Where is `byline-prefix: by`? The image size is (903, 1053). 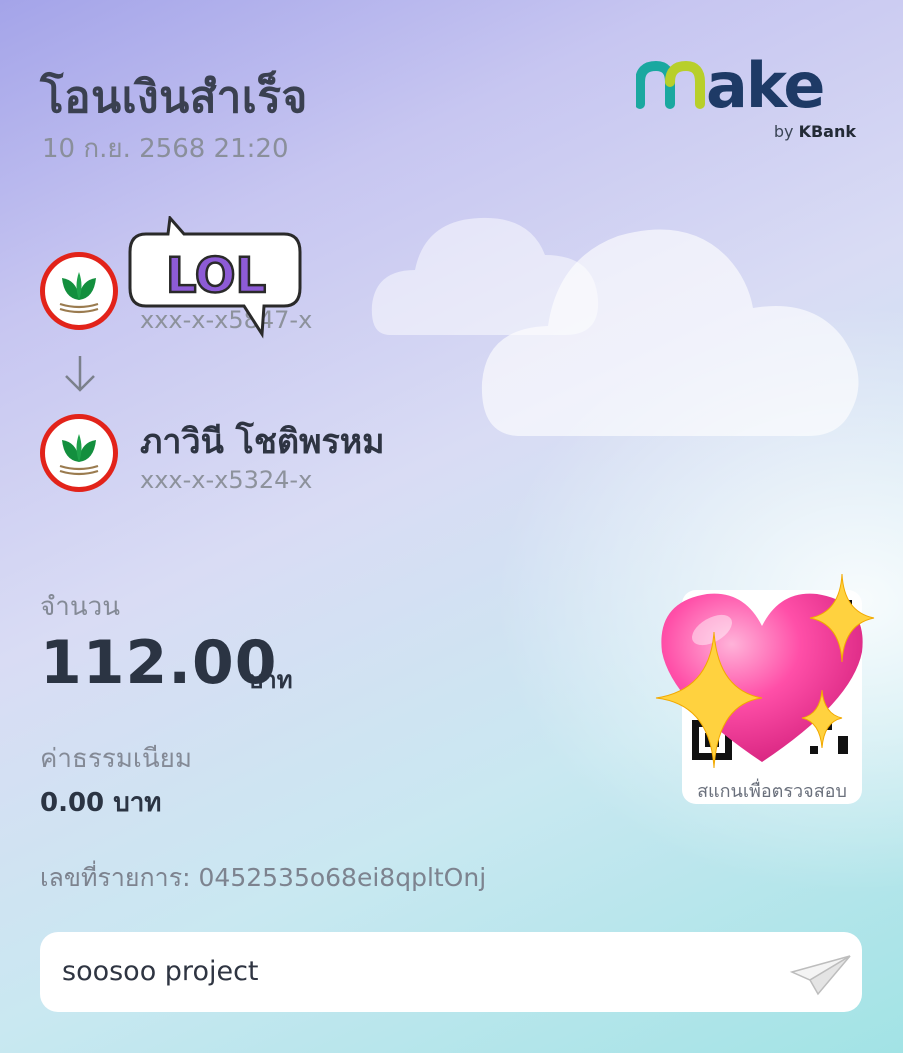
byline-prefix: by is located at coordinates (783, 131).